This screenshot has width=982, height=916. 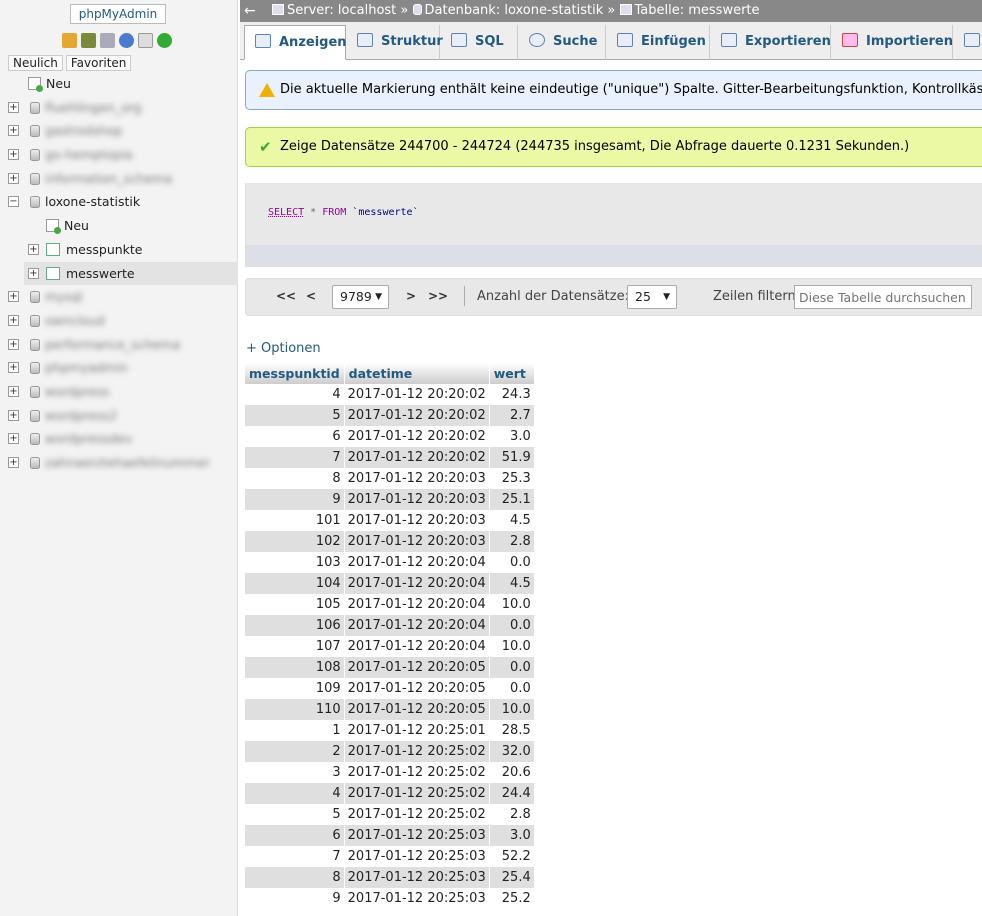 What do you see at coordinates (390, 604) in the screenshot?
I see `table-row: 105 2017-01-12 20:20:04 10.0` at bounding box center [390, 604].